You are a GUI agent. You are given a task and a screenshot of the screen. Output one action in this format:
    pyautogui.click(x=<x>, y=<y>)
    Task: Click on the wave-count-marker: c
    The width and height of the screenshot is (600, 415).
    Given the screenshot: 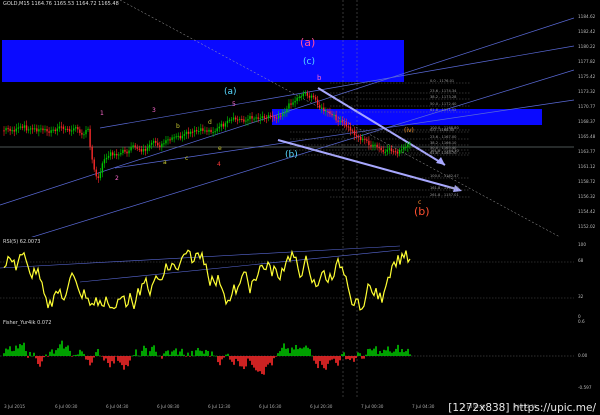 What is the action you would take?
    pyautogui.click(x=186, y=158)
    